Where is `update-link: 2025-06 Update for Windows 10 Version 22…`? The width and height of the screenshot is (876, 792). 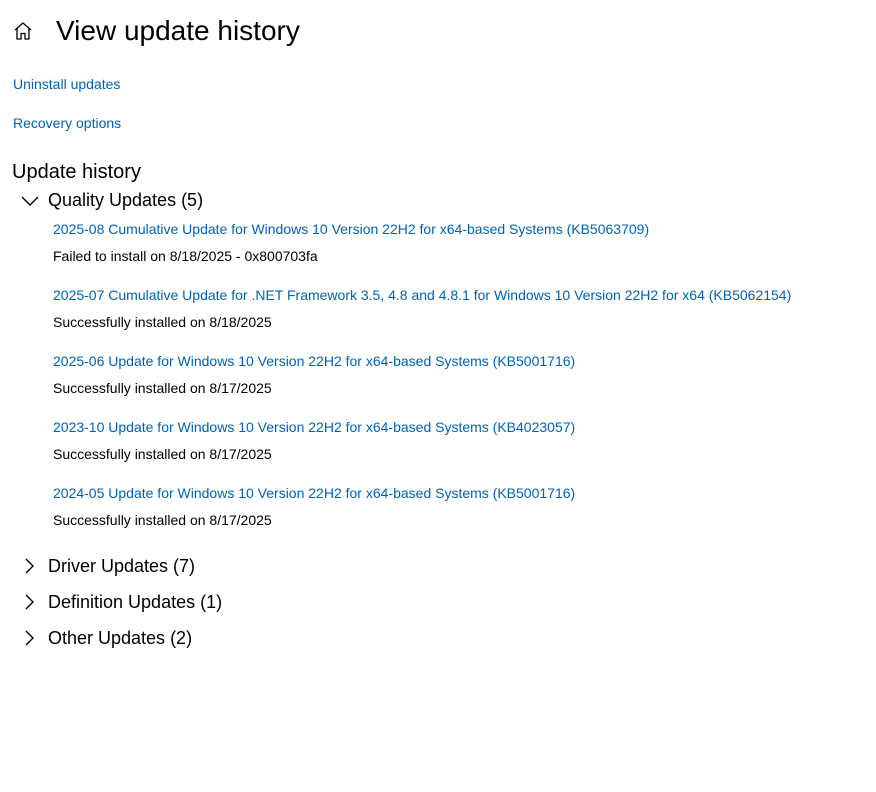
update-link: 2025-06 Update for Windows 10 Version 22… is located at coordinates (314, 361).